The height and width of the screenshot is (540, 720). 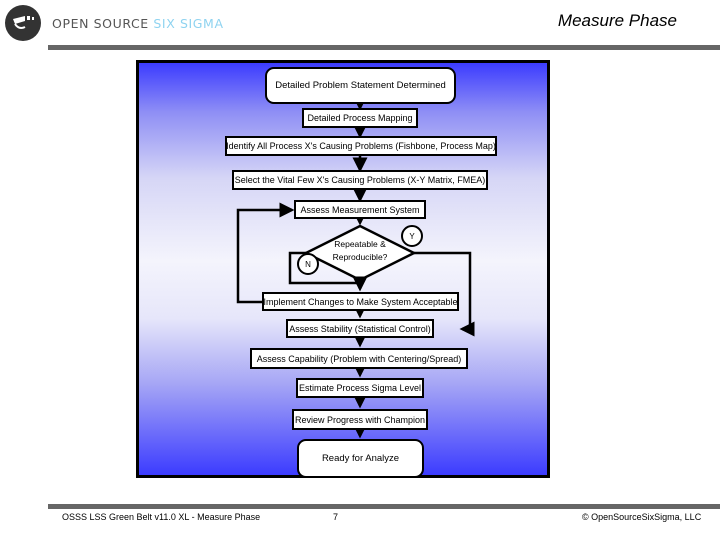 I want to click on step-assess-stability: Assess Stability (Statistical Control), so click(x=360, y=328).